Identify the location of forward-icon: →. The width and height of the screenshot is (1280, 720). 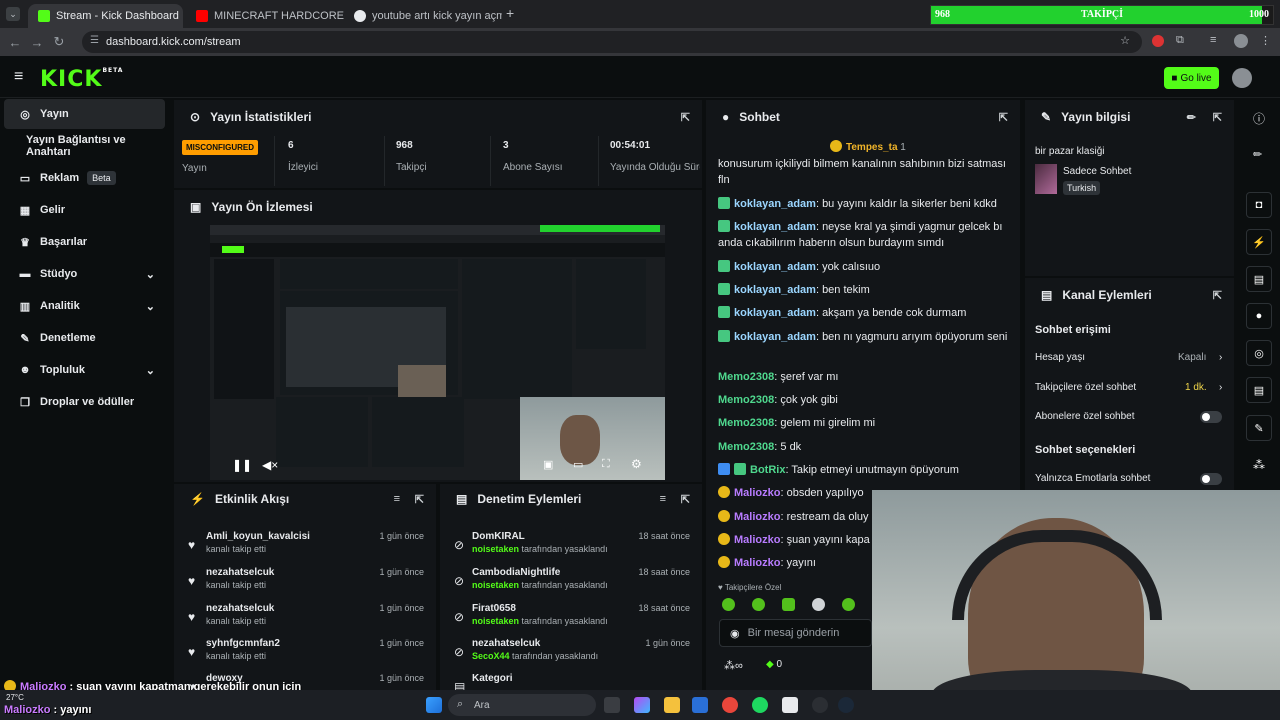
(37, 42).